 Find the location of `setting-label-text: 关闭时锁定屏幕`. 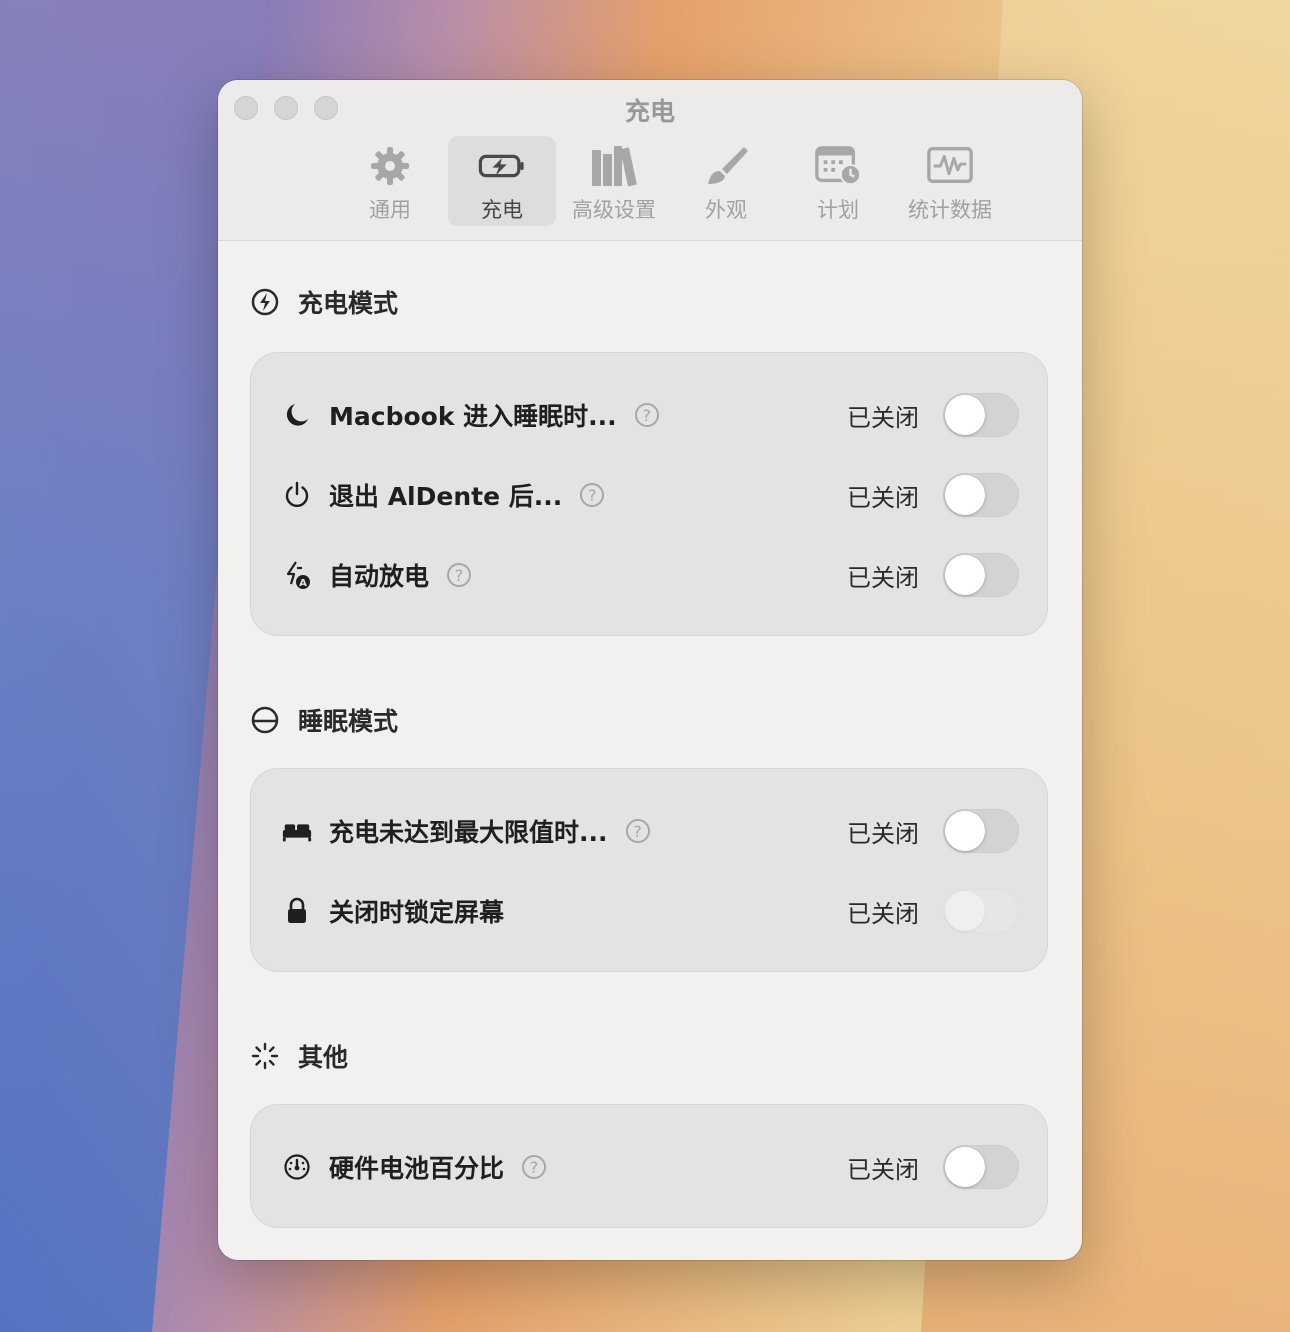

setting-label-text: 关闭时锁定屏幕 is located at coordinates (417, 912).